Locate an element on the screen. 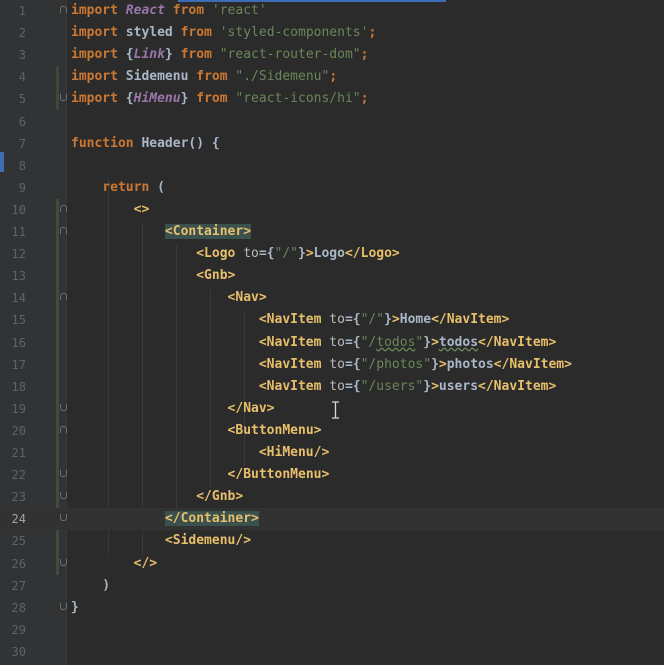 The height and width of the screenshot is (665, 664). code-line: 26 </> is located at coordinates (332, 564).